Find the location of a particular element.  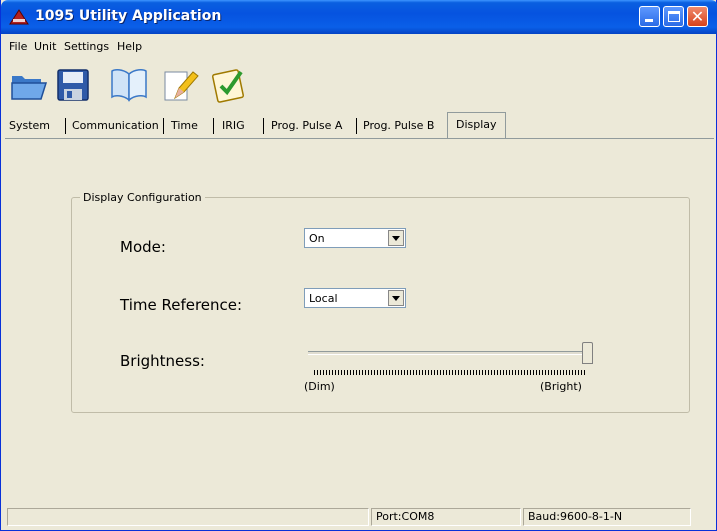

brightness-slider-track is located at coordinates (449, 353).